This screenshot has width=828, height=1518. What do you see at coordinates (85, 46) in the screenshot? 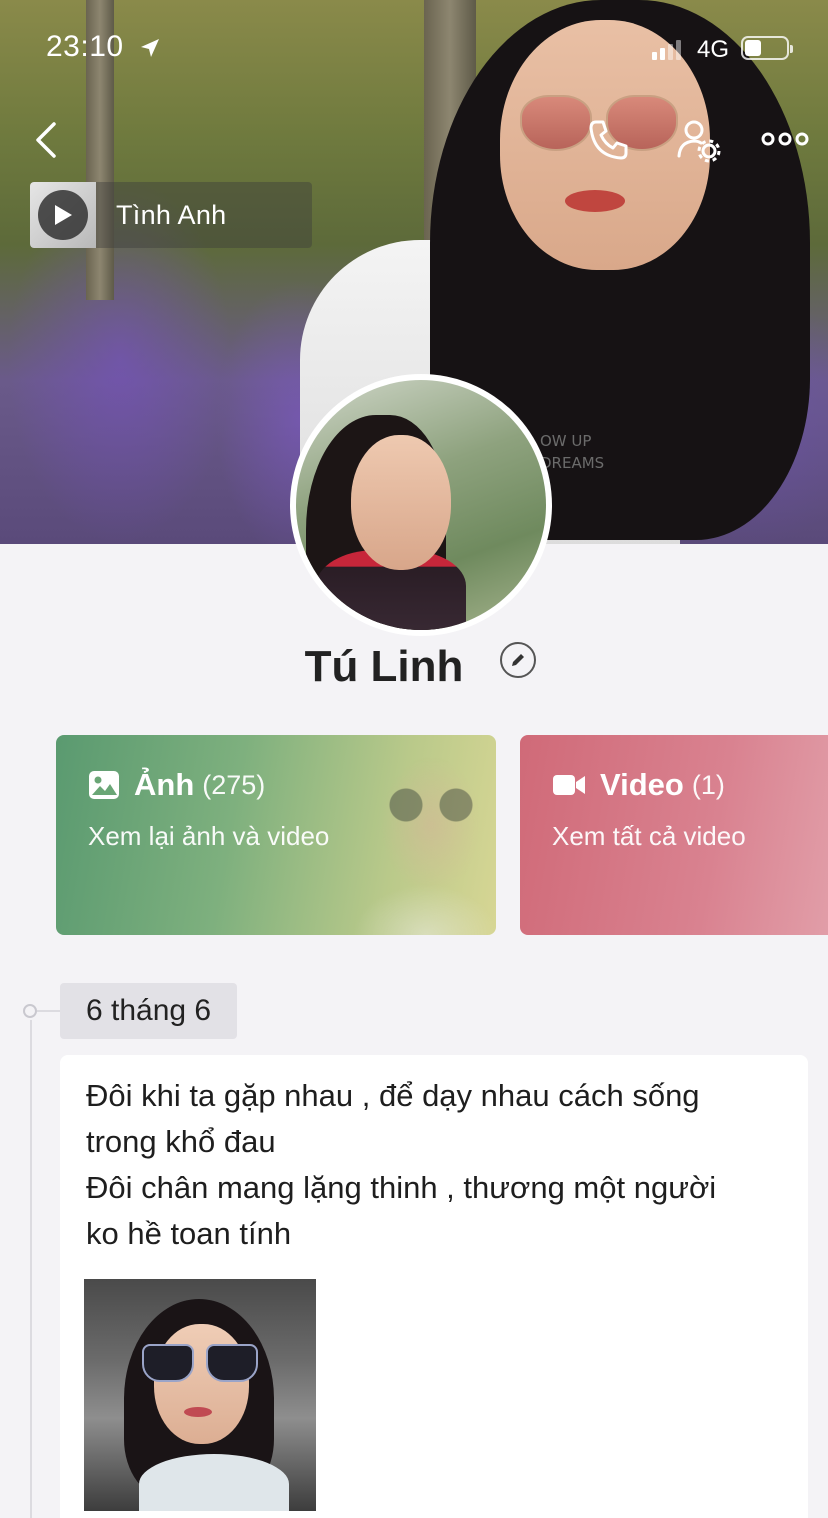
I see `status-time: 23:10` at bounding box center [85, 46].